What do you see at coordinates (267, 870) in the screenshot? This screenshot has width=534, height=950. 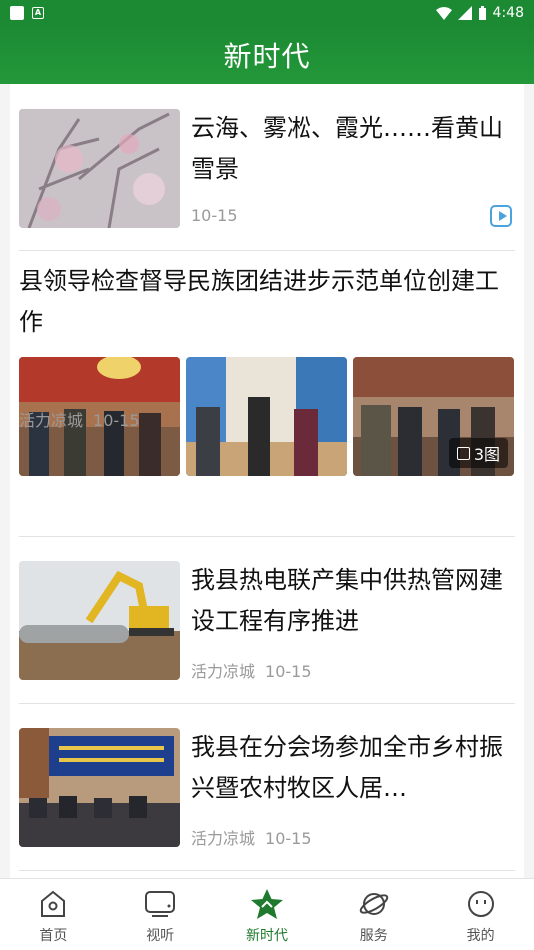 I see `divider` at bounding box center [267, 870].